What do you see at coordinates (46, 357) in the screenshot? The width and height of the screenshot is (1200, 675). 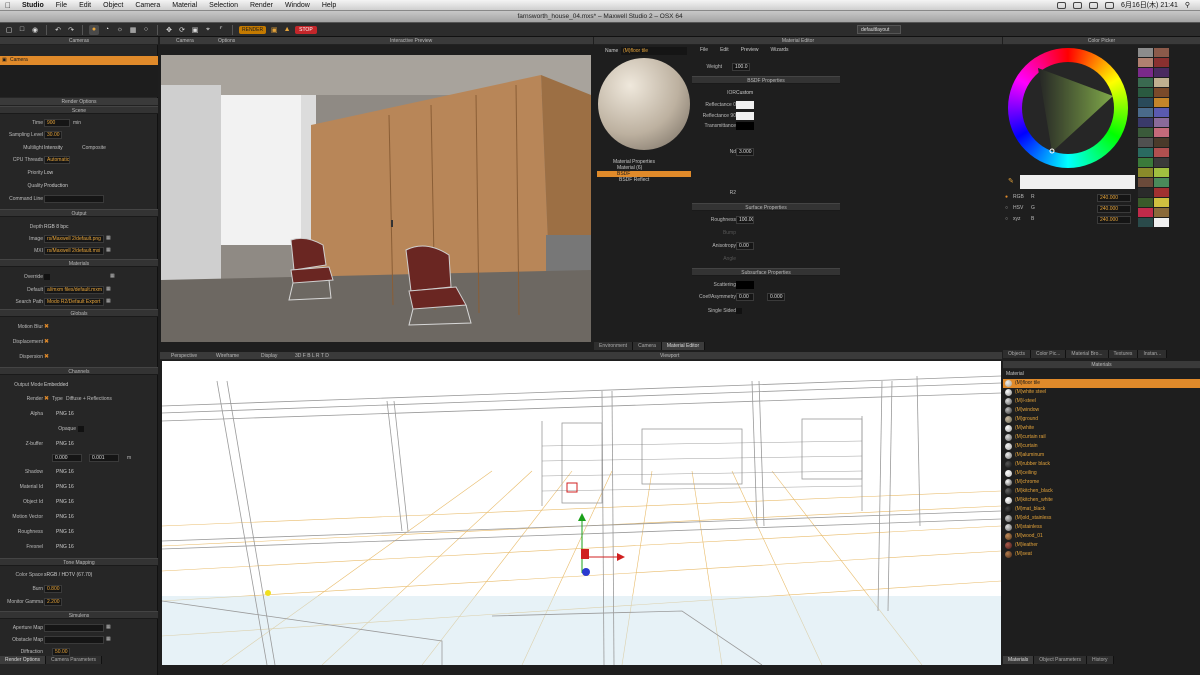 I see `dispersion-checkbox: ✖` at bounding box center [46, 357].